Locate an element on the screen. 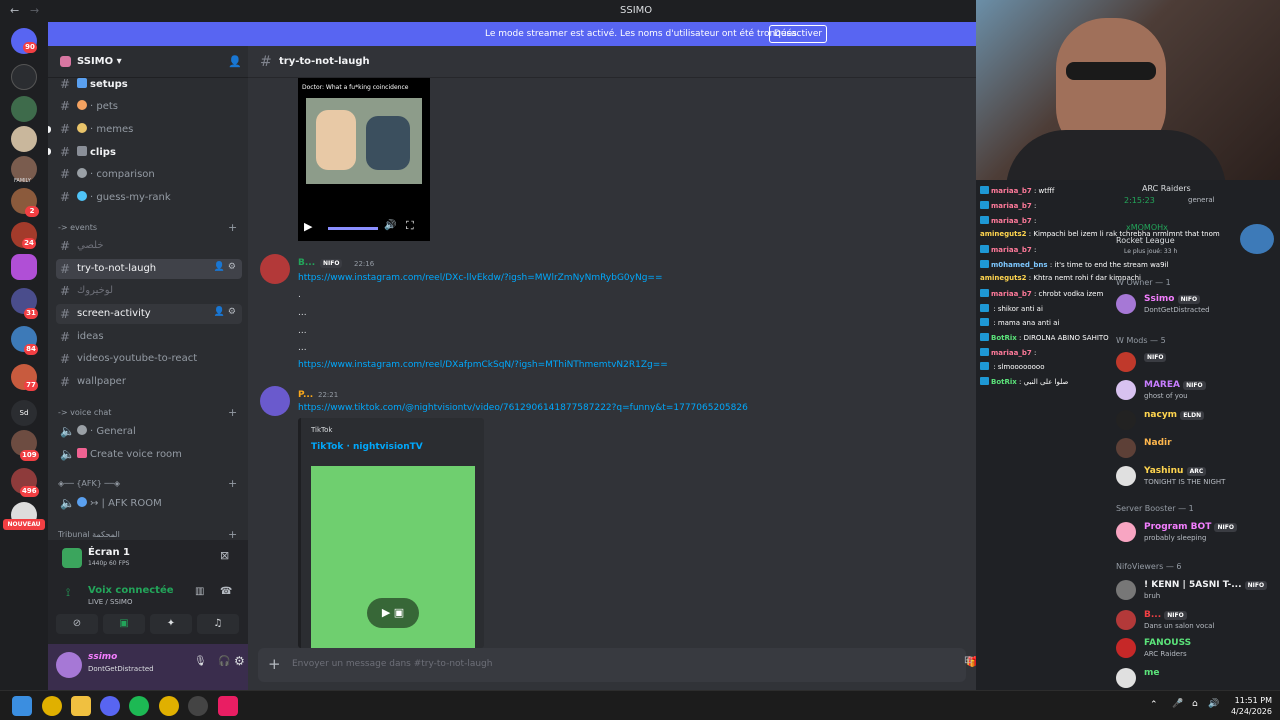 The width and height of the screenshot is (1280, 720). discord-icon is located at coordinates (110, 706).